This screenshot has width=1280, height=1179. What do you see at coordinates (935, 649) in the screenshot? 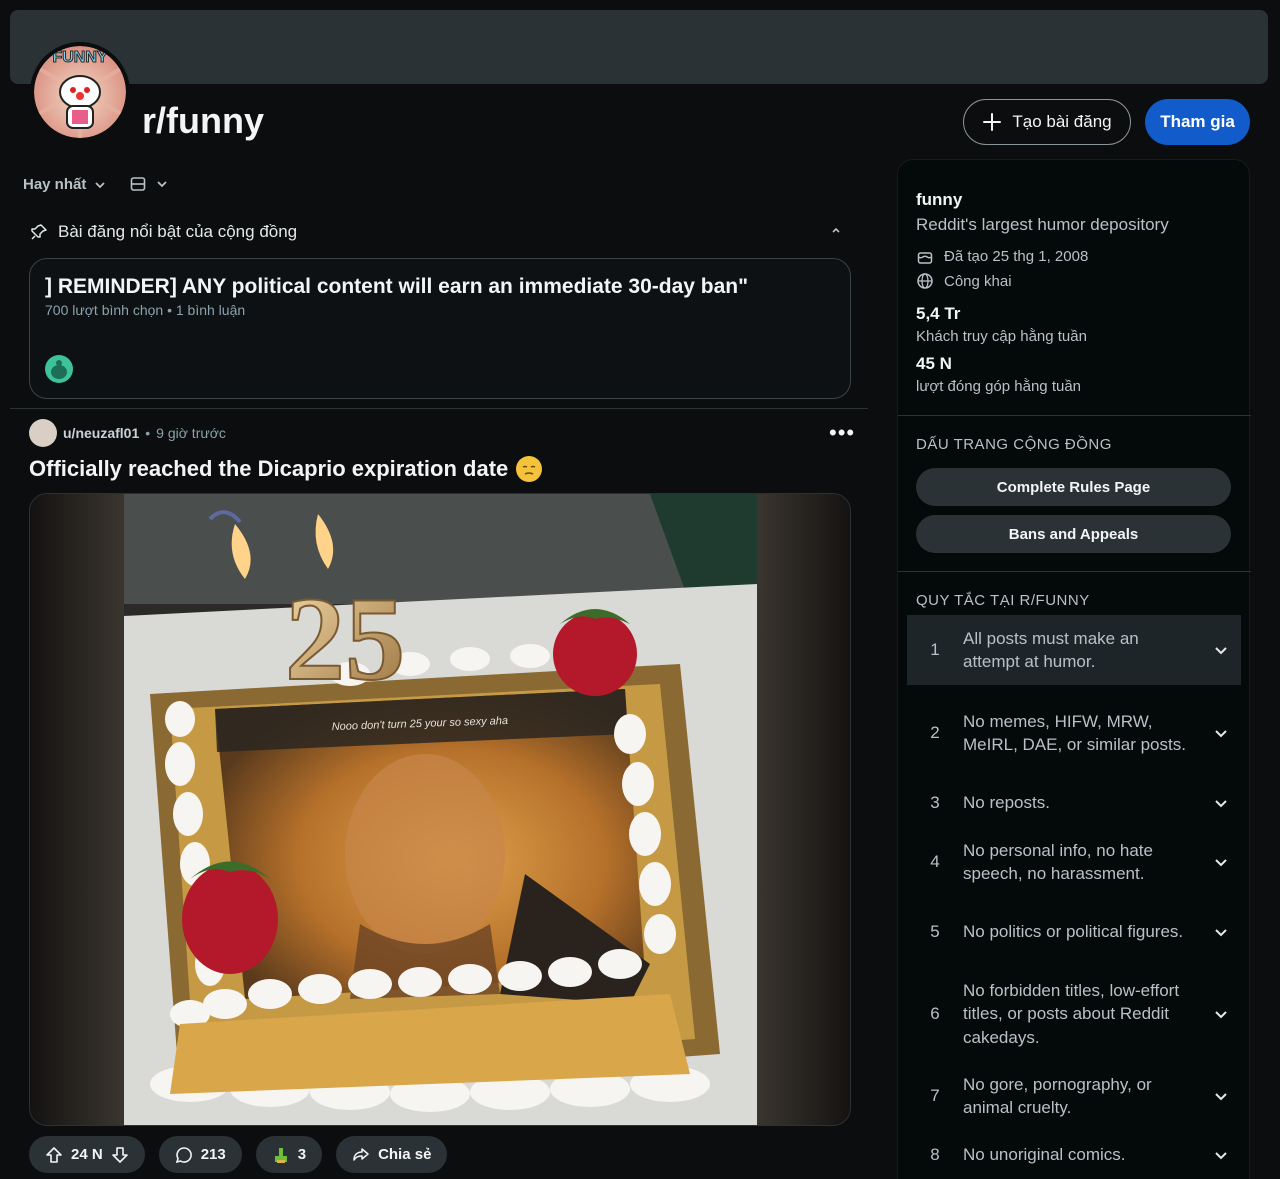
I see `rule-number: 1` at bounding box center [935, 649].